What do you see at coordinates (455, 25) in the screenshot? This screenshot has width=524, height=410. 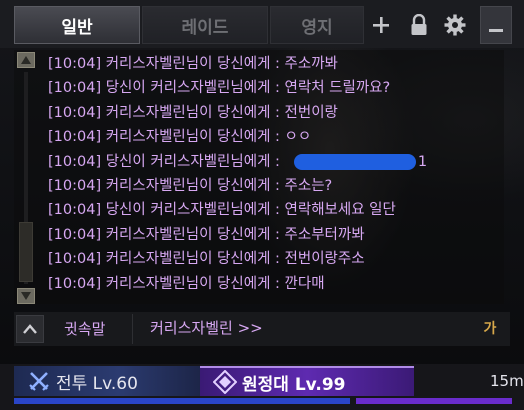 I see `gear-icon` at bounding box center [455, 25].